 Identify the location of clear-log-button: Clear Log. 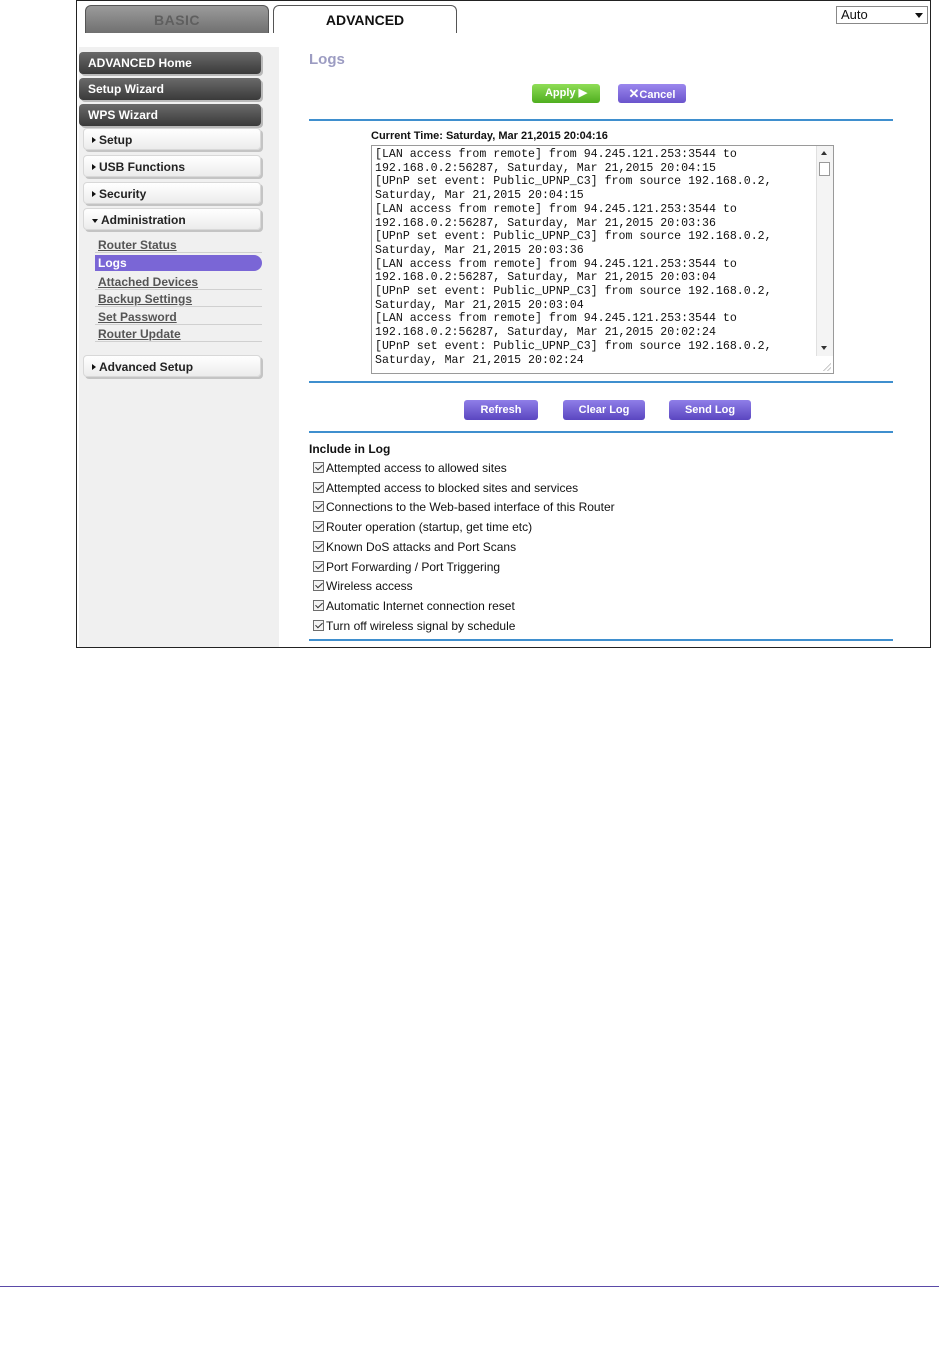
(604, 410).